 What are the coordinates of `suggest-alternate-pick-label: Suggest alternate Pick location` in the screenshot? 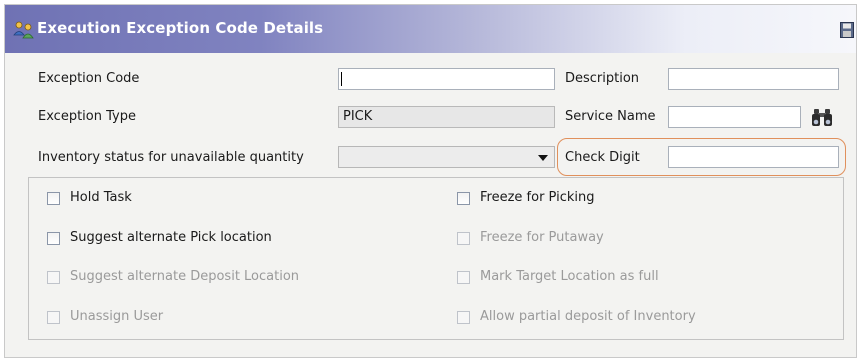 It's located at (171, 237).